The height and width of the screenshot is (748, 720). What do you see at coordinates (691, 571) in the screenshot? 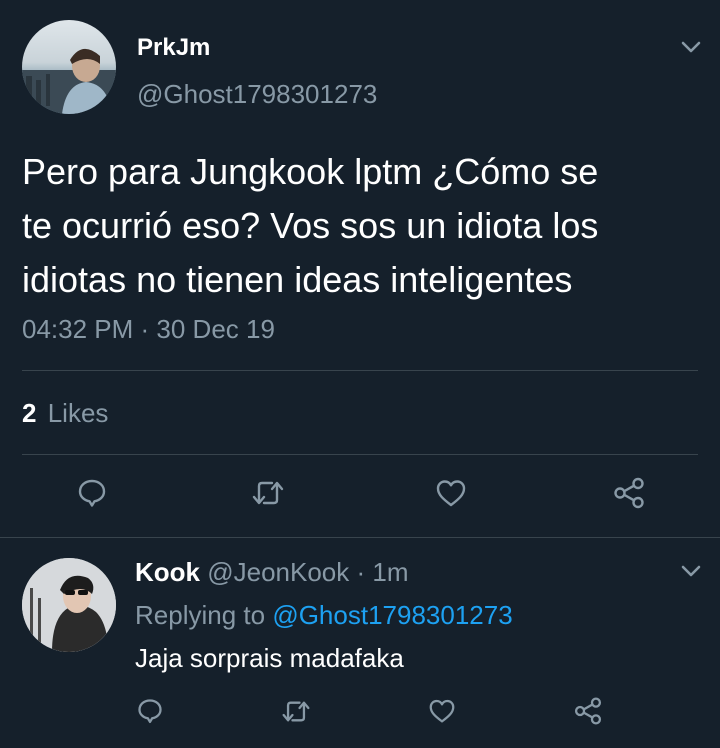
I see `reply-more-chevron-down-icon` at bounding box center [691, 571].